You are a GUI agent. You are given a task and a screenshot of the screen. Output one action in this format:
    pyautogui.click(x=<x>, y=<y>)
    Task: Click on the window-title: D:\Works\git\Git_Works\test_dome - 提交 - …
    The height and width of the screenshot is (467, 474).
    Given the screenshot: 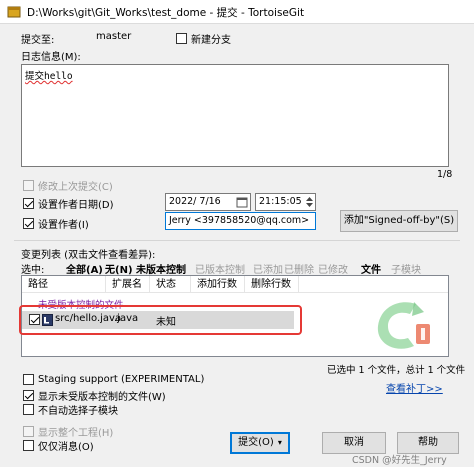 What is the action you would take?
    pyautogui.click(x=166, y=13)
    